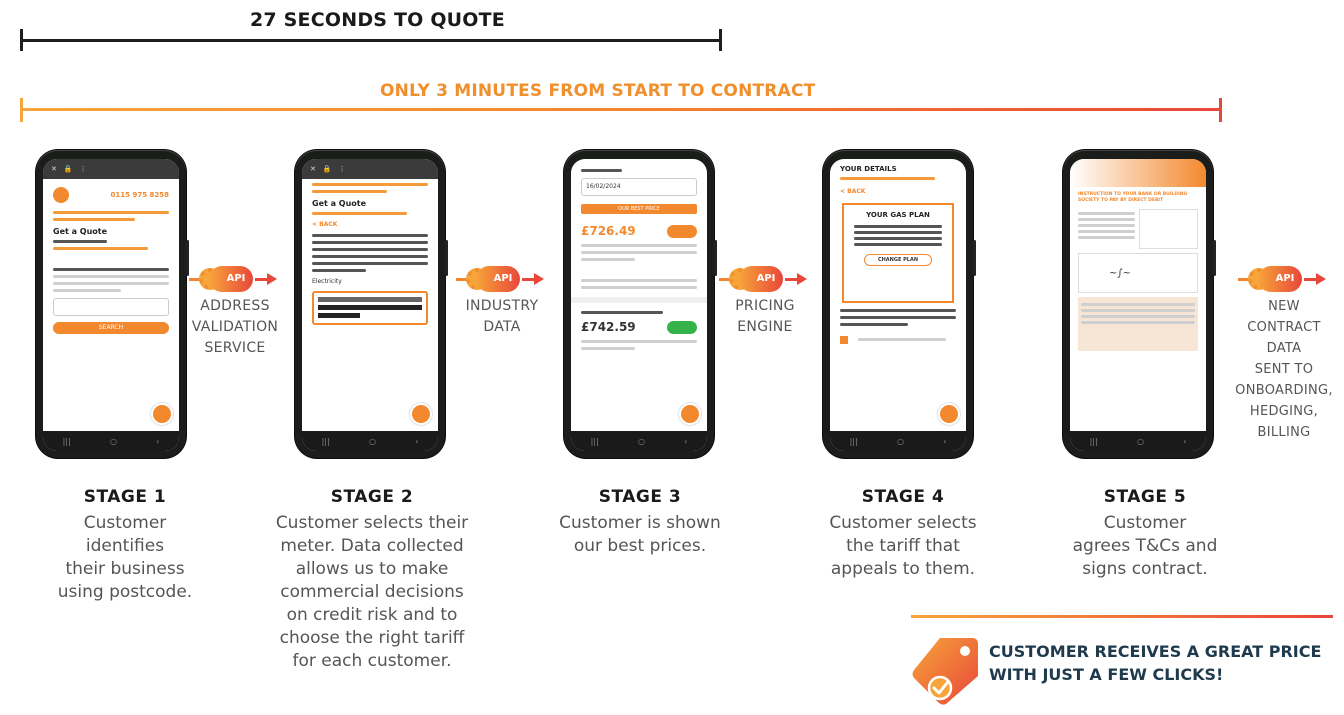 The image size is (1344, 715). Describe the element at coordinates (903, 523) in the screenshot. I see `stage-desc-line: Customer selects` at that location.